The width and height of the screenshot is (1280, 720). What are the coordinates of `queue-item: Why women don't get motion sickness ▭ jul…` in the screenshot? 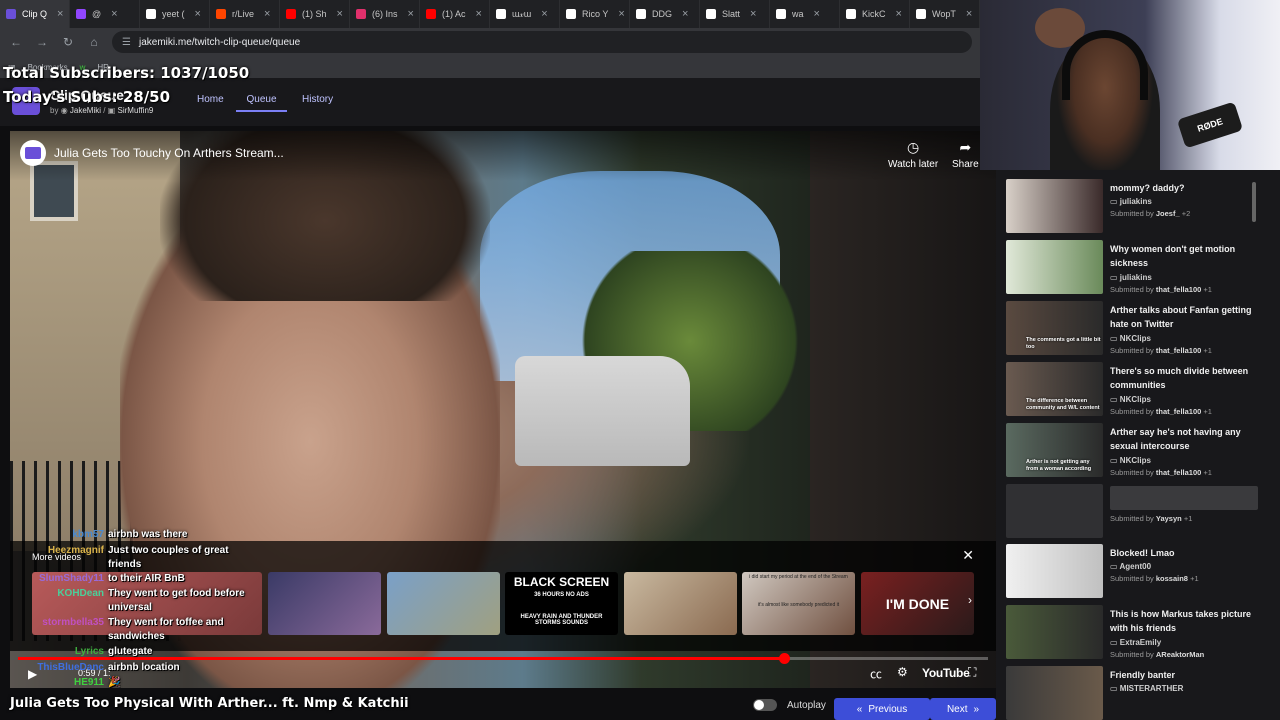 It's located at (1136, 269).